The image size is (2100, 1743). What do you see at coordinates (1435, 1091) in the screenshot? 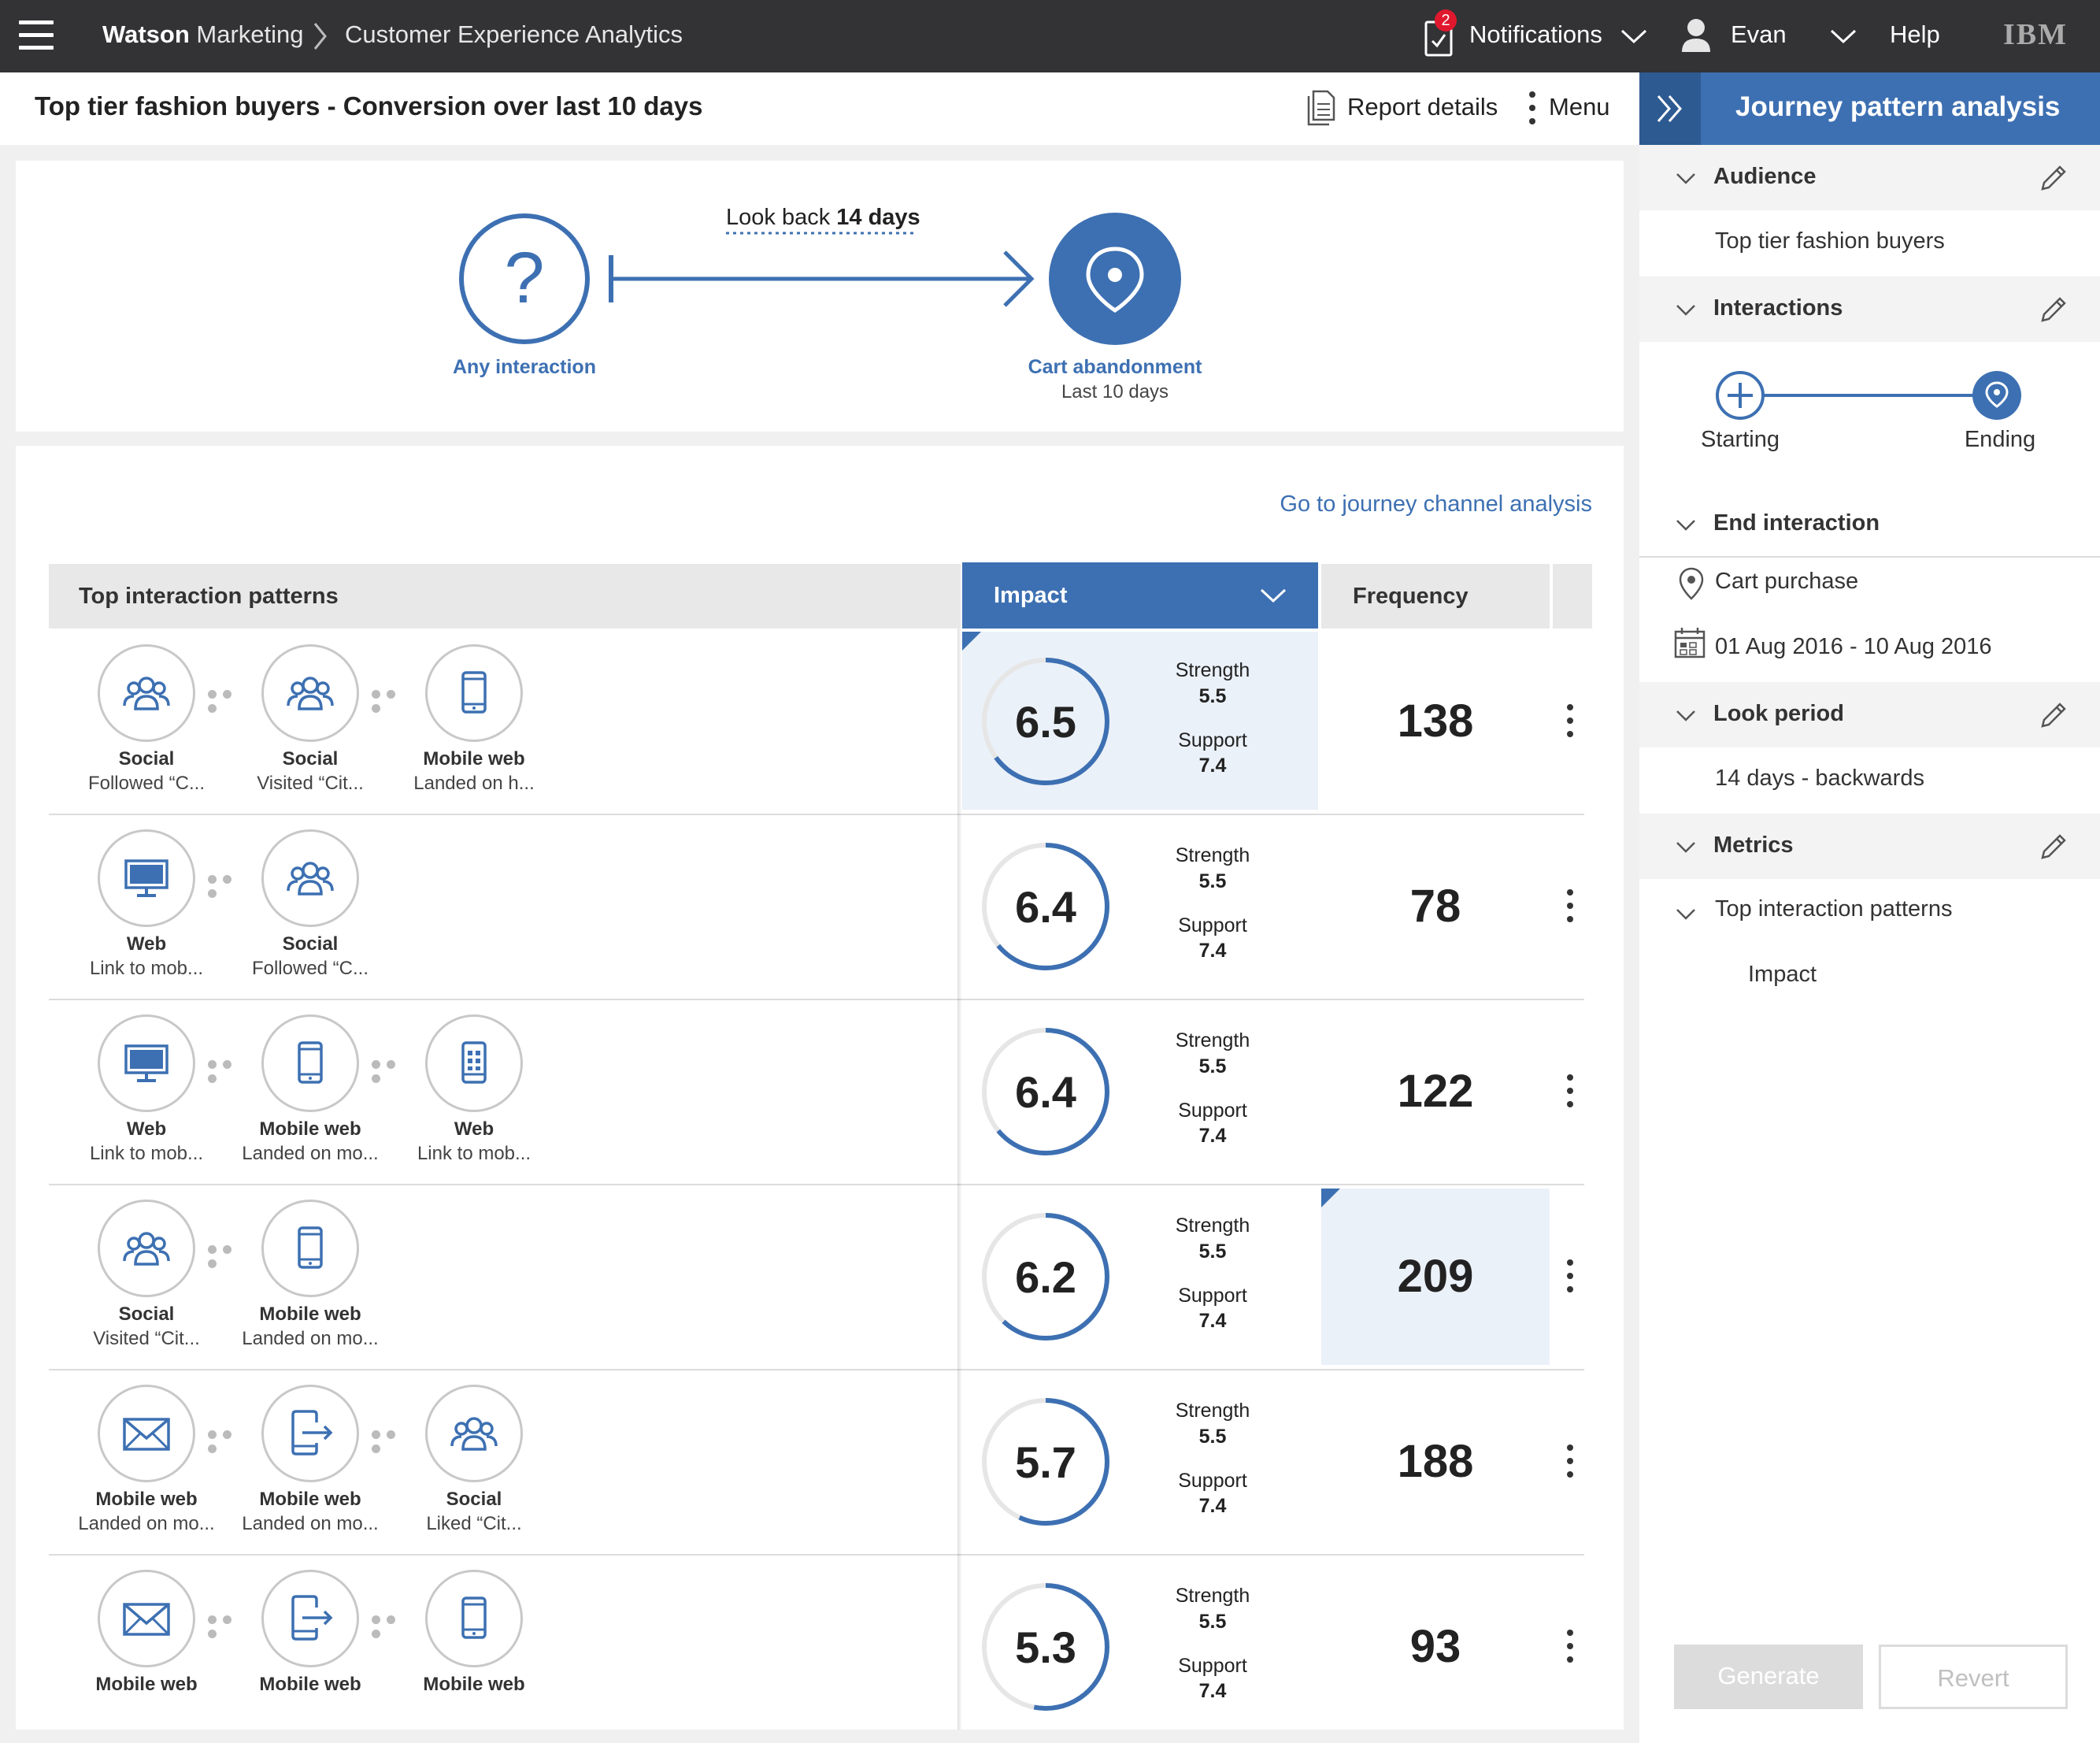
I see `frequency-value: 122` at bounding box center [1435, 1091].